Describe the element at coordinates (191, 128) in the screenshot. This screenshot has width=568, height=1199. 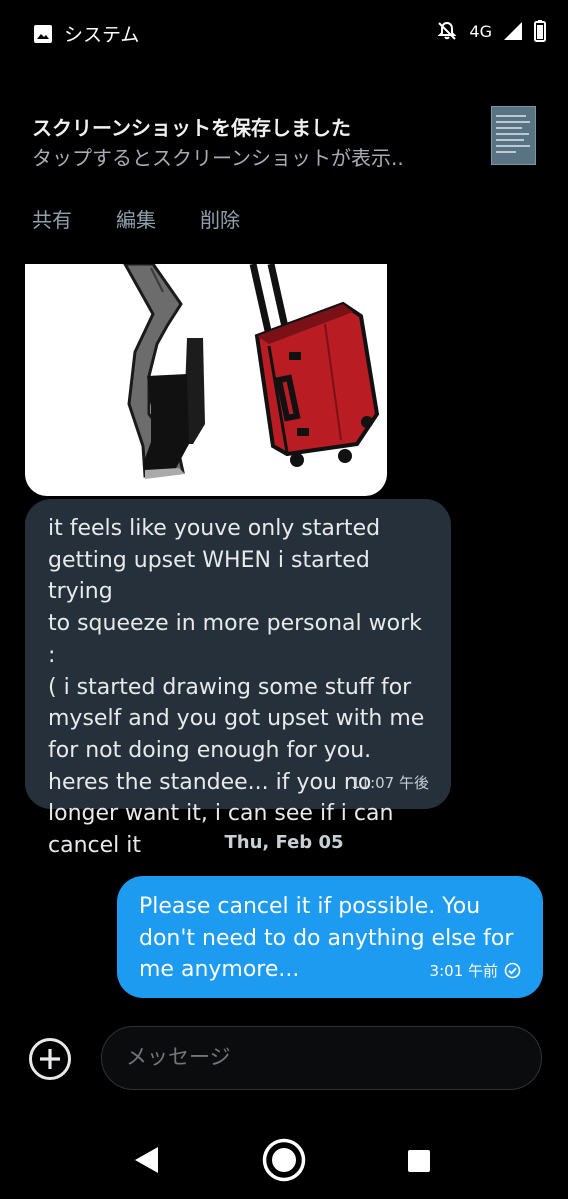
I see `notification-title: スクリーンショットを保存しました` at that location.